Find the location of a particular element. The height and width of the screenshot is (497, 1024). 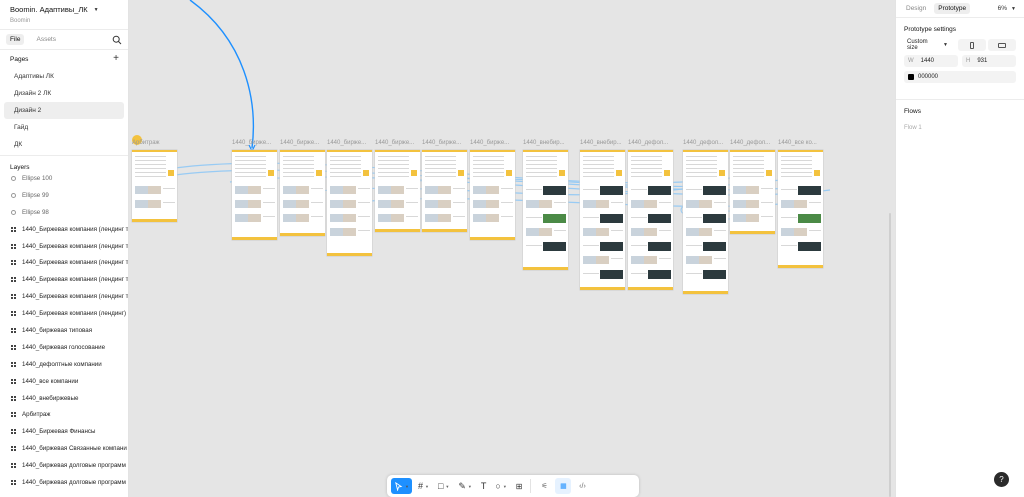

background-color-value: 000000 is located at coordinates (928, 77).